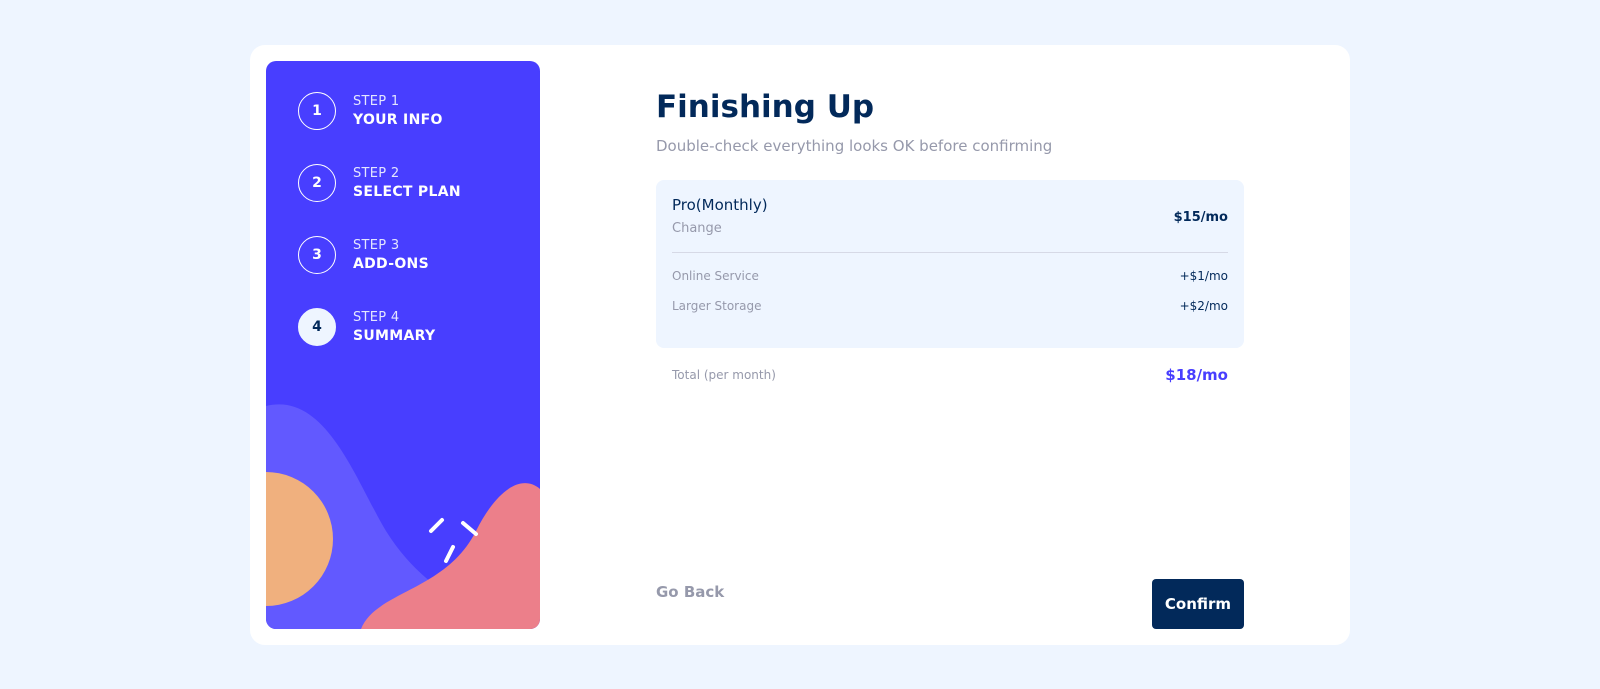  I want to click on step-number-badge: 1, so click(317, 111).